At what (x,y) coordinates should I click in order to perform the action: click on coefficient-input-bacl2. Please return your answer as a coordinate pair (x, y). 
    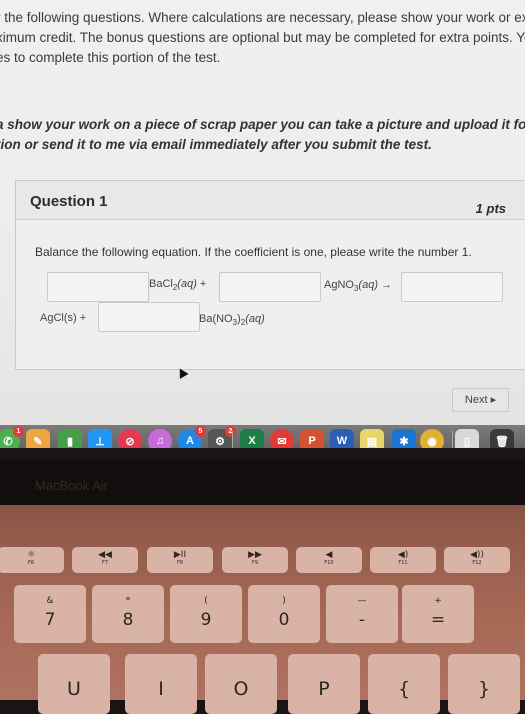
    Looking at the image, I should click on (98, 287).